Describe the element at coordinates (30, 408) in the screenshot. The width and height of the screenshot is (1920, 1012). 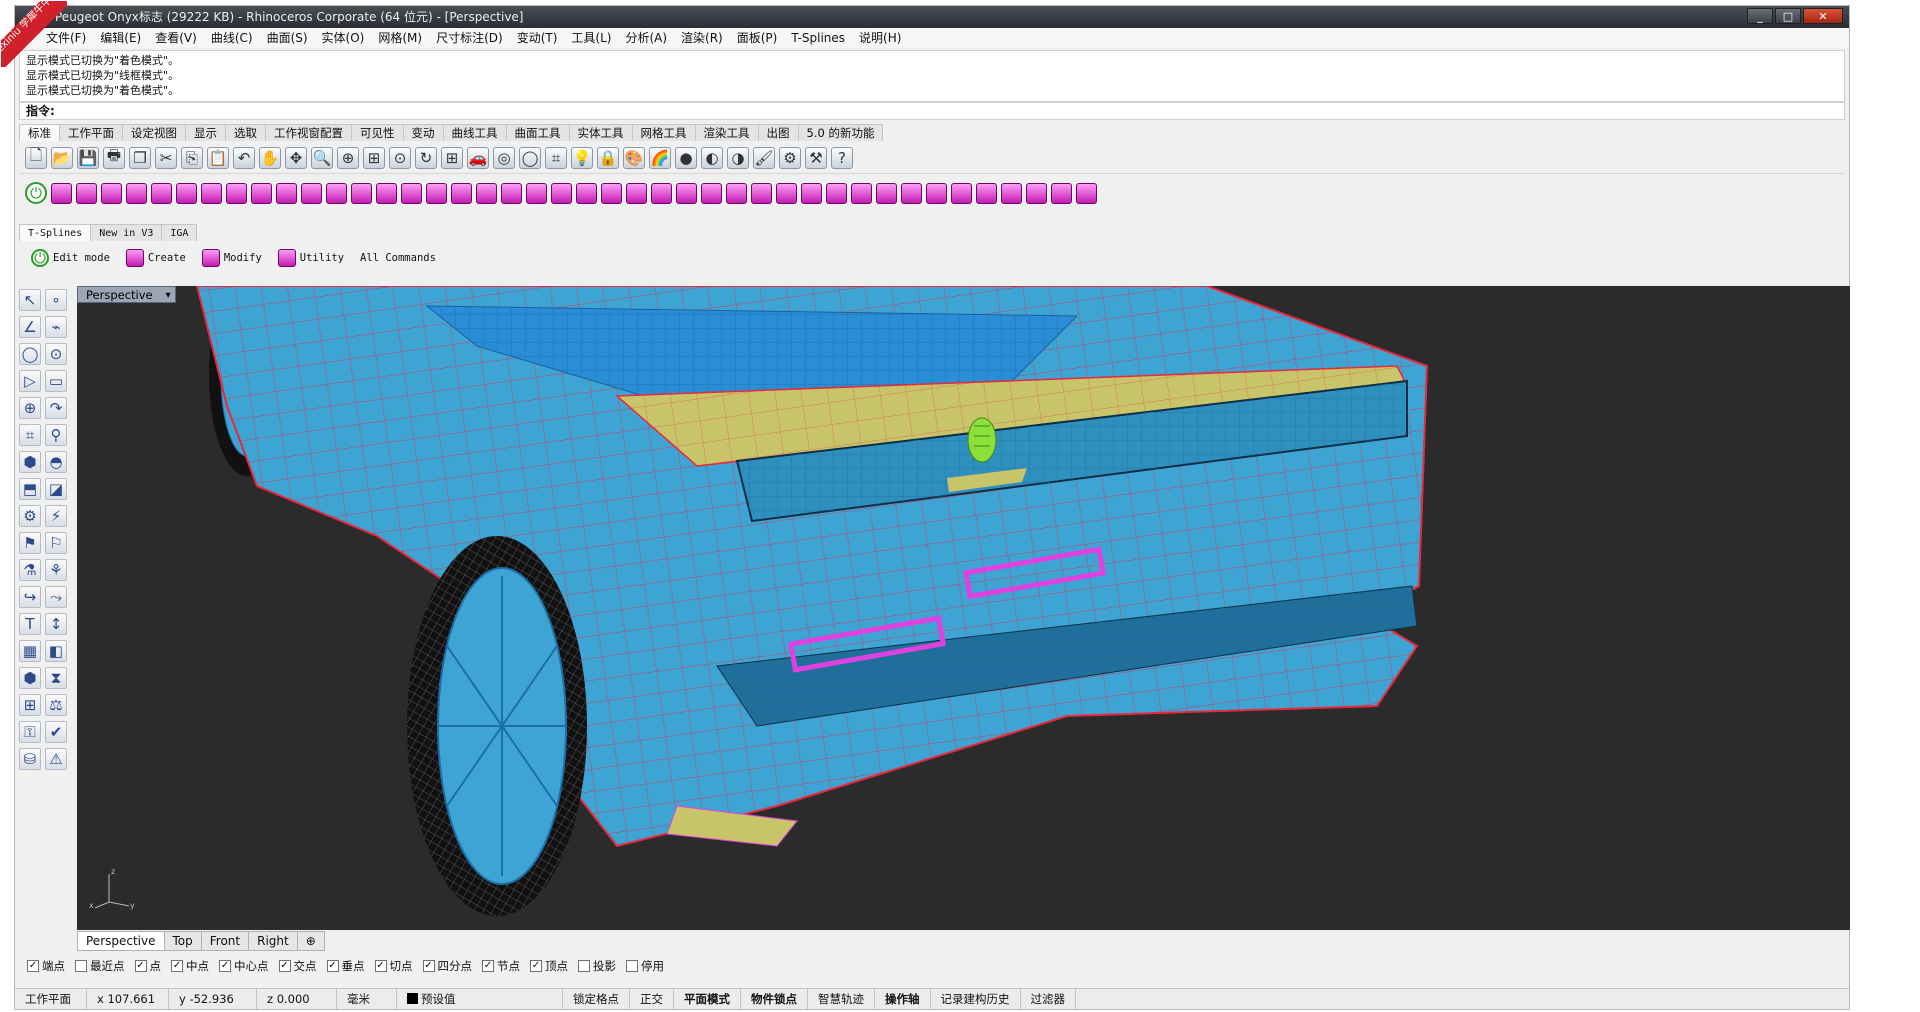
I see `left-tool-icon: ⊕` at that location.